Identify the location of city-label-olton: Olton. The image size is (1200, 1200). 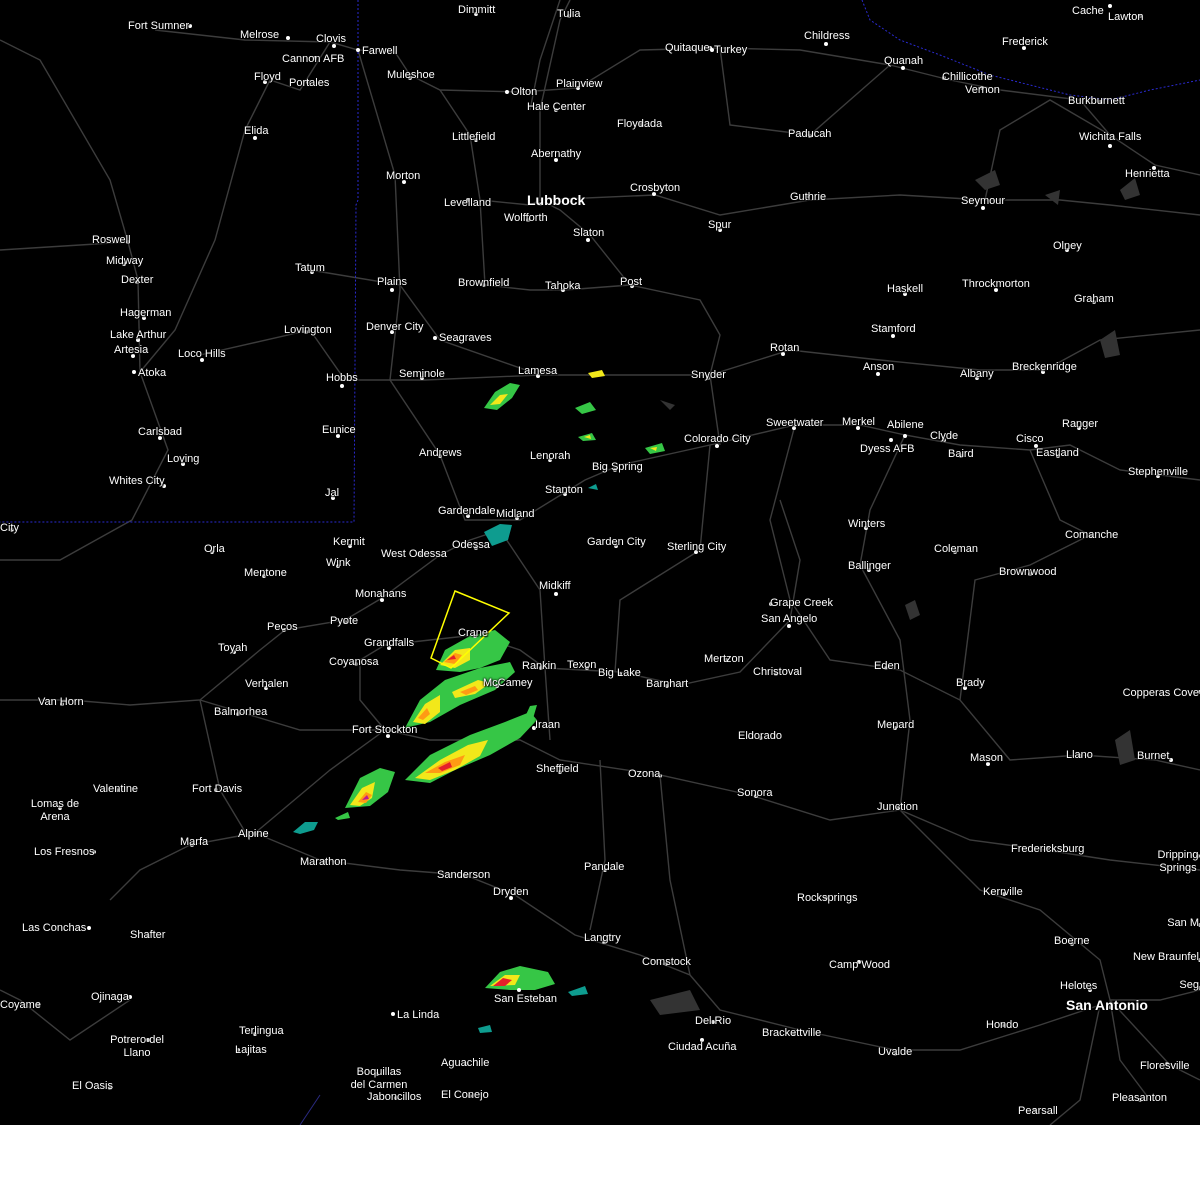
(524, 92).